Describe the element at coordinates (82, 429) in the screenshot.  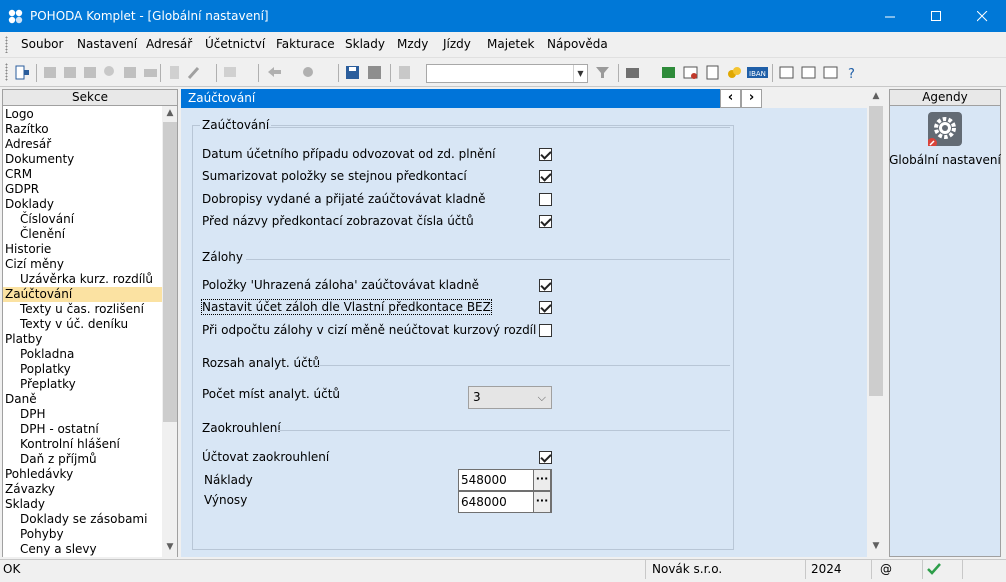
I see `list-item: DPH - ostatní` at that location.